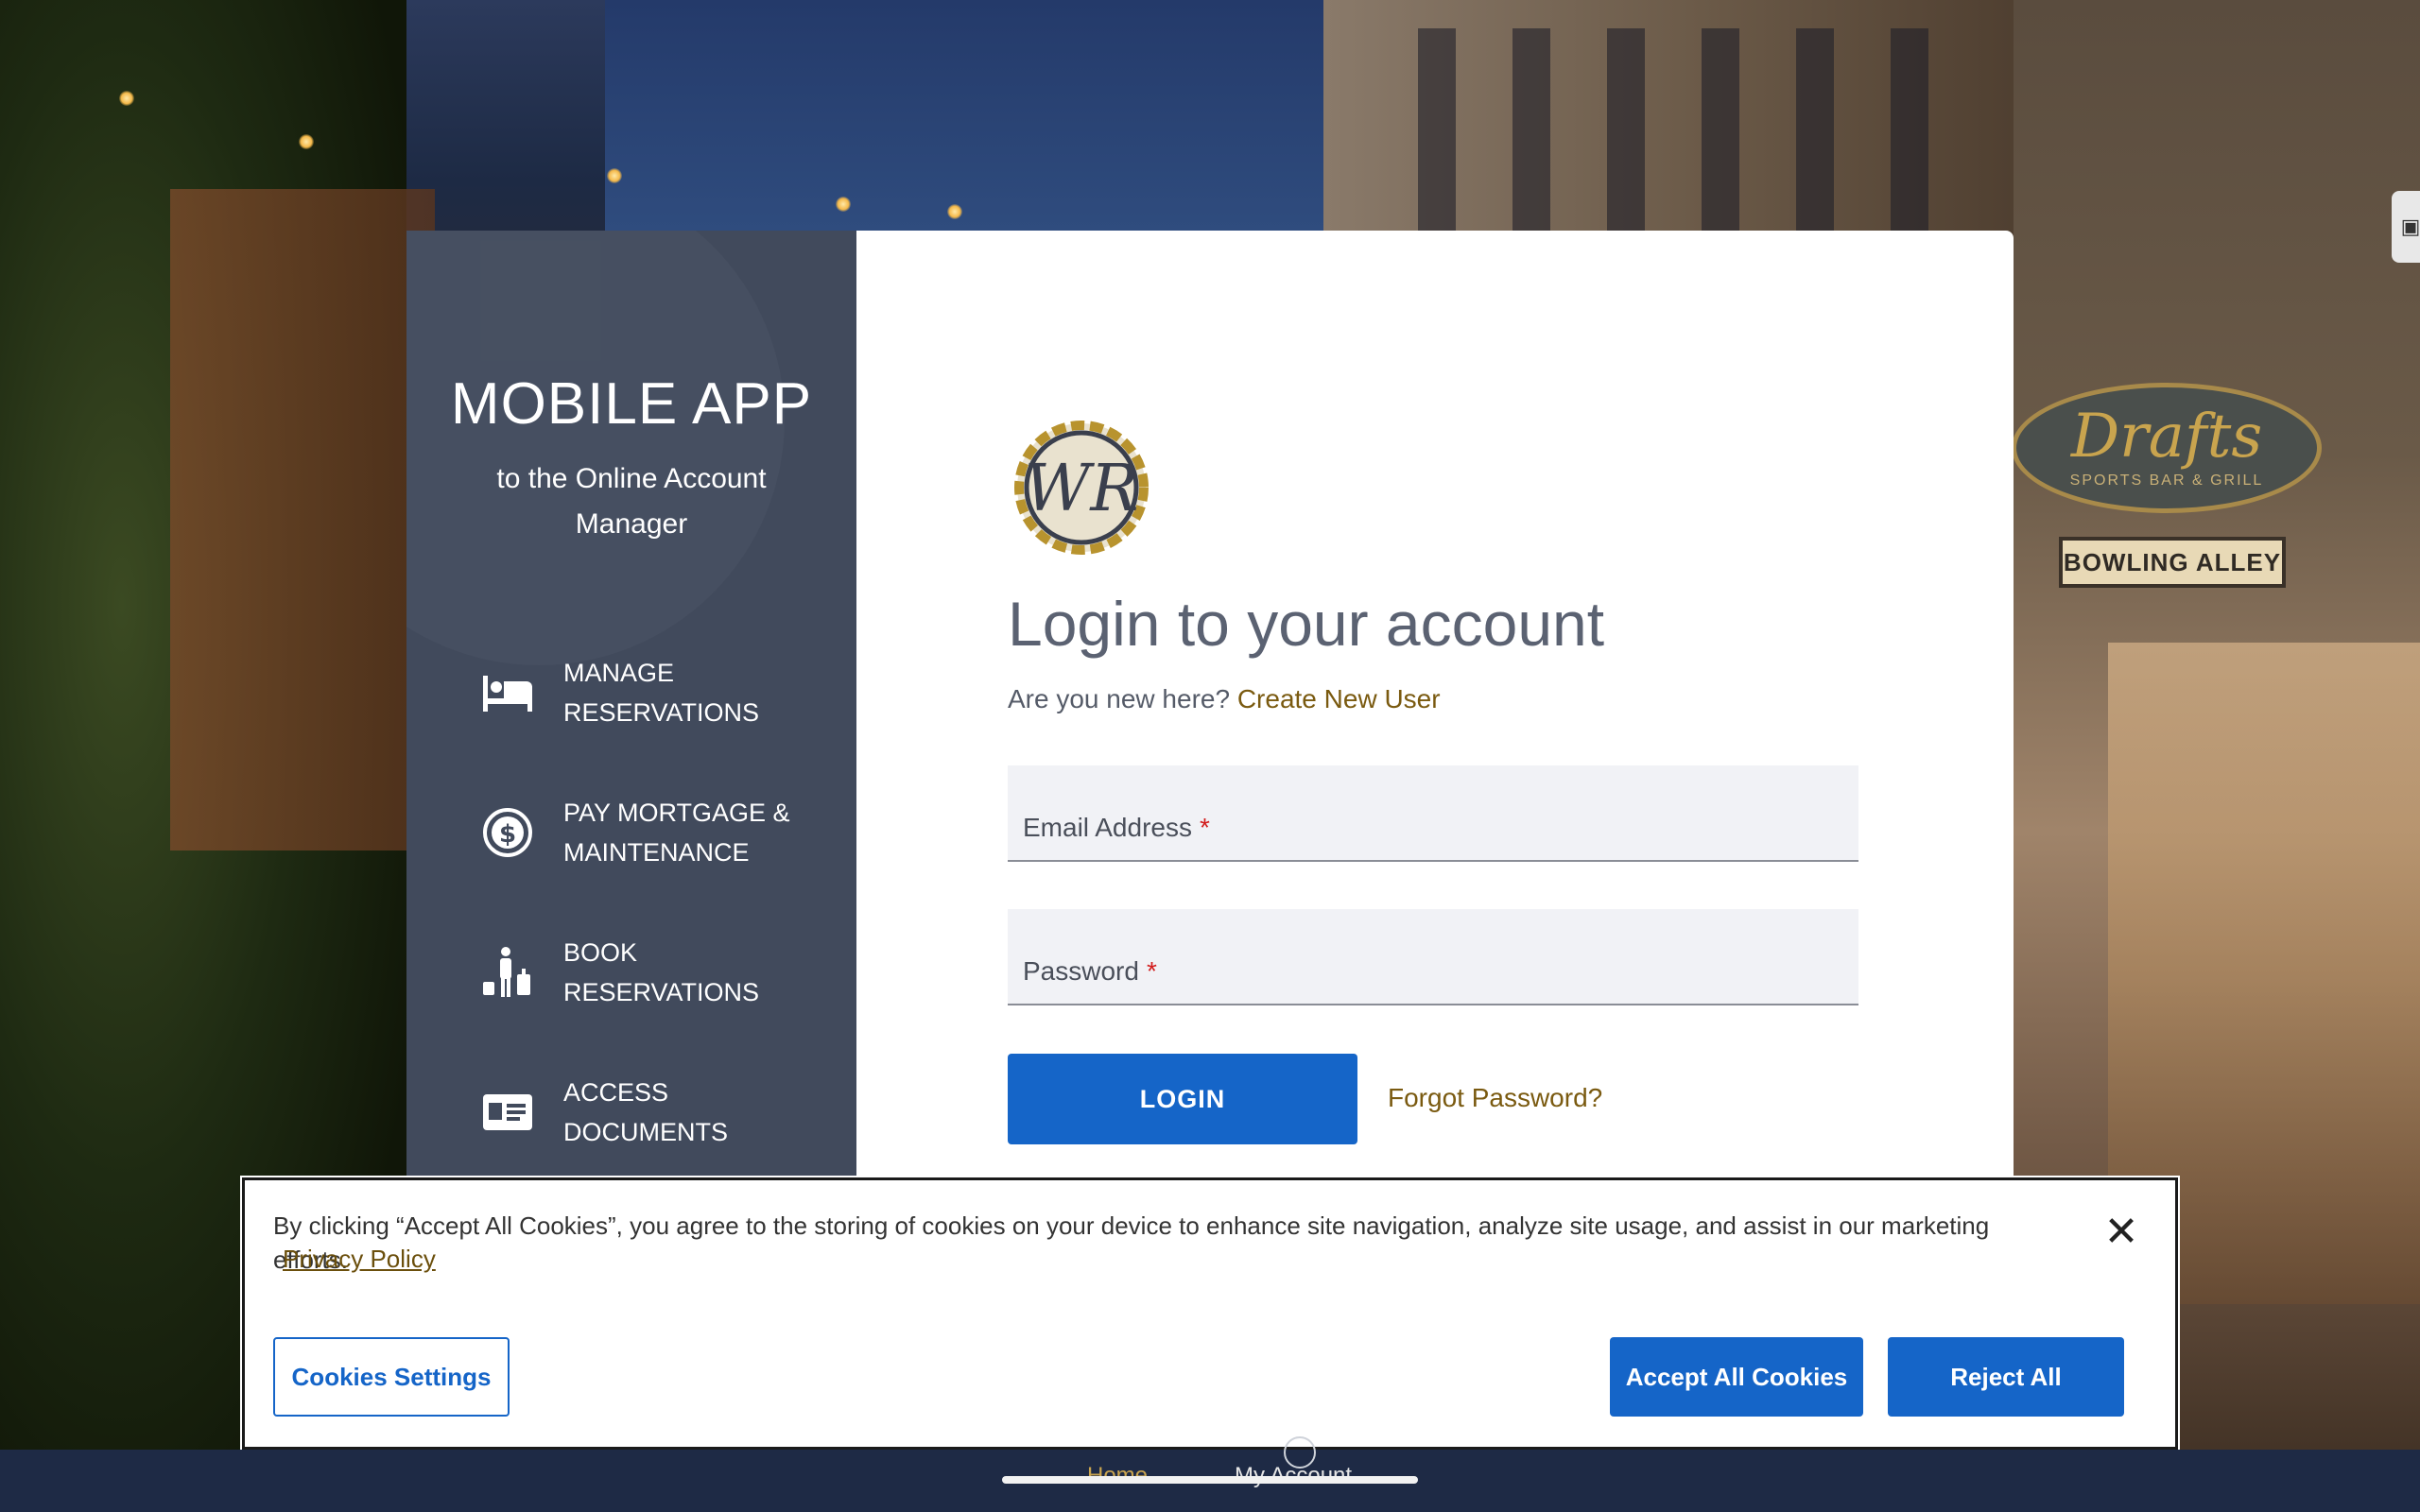 The width and height of the screenshot is (2420, 1512). I want to click on password-input, so click(1433, 956).